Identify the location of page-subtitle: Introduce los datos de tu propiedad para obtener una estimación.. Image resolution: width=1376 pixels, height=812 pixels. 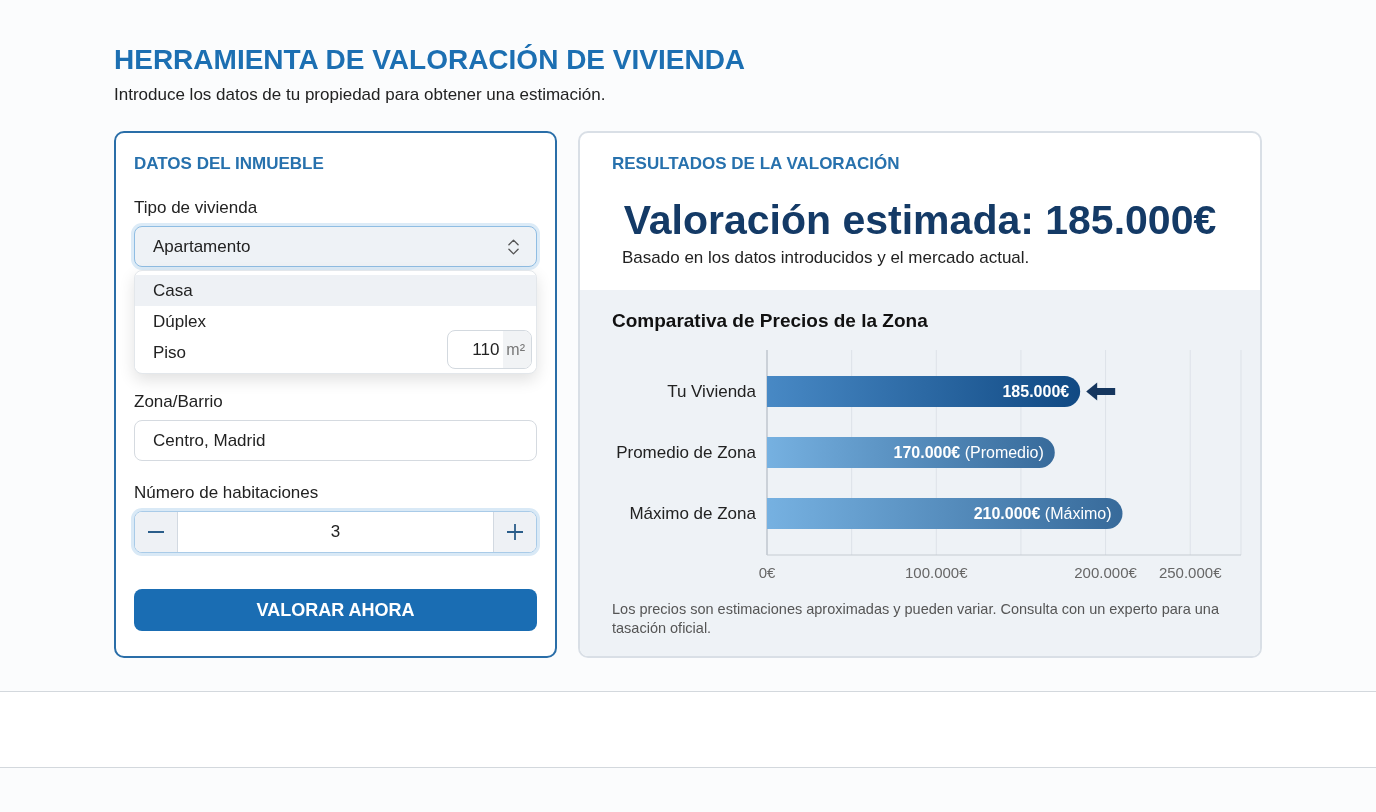
(360, 95).